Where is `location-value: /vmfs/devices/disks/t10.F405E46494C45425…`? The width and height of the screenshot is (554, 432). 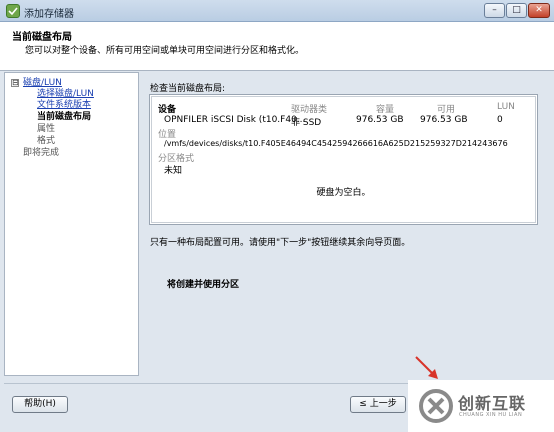 location-value: /vmfs/devices/disks/t10.F405E46494C45425… is located at coordinates (336, 143).